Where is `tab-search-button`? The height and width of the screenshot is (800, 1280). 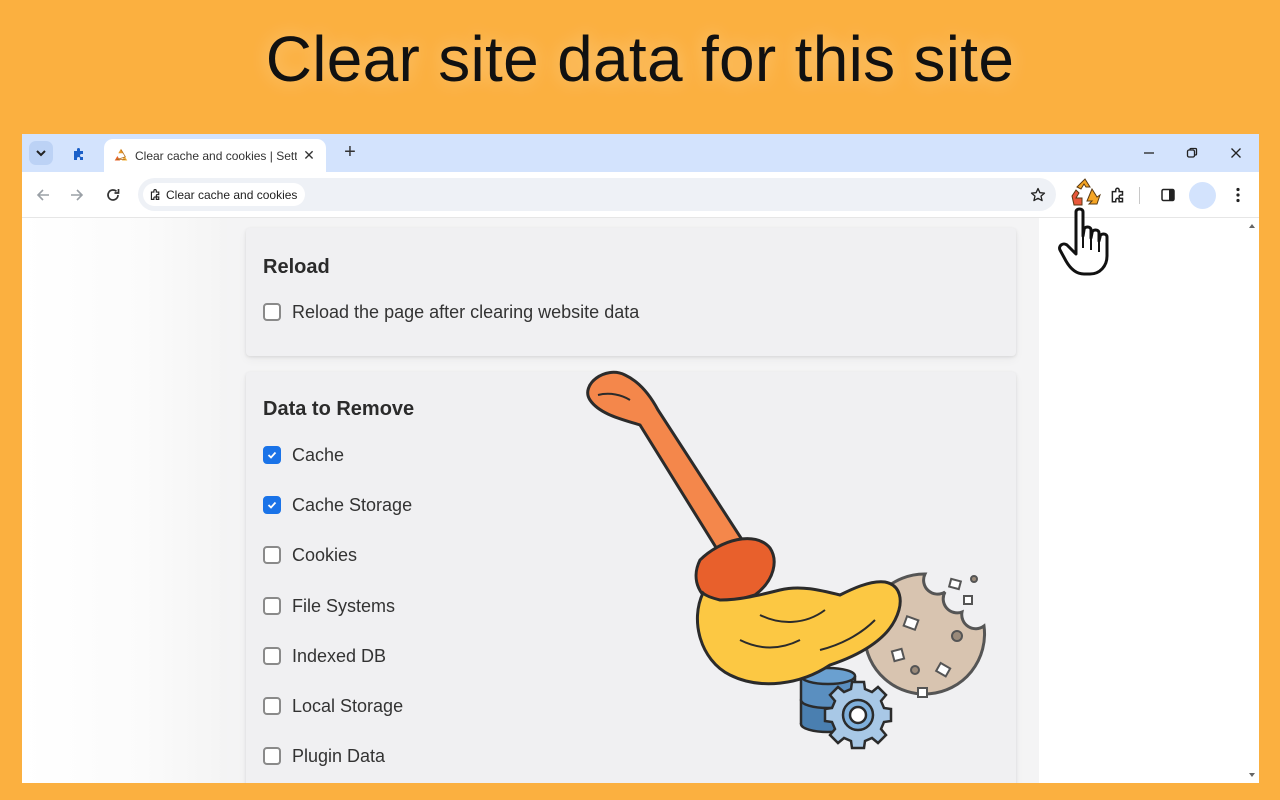 tab-search-button is located at coordinates (41, 153).